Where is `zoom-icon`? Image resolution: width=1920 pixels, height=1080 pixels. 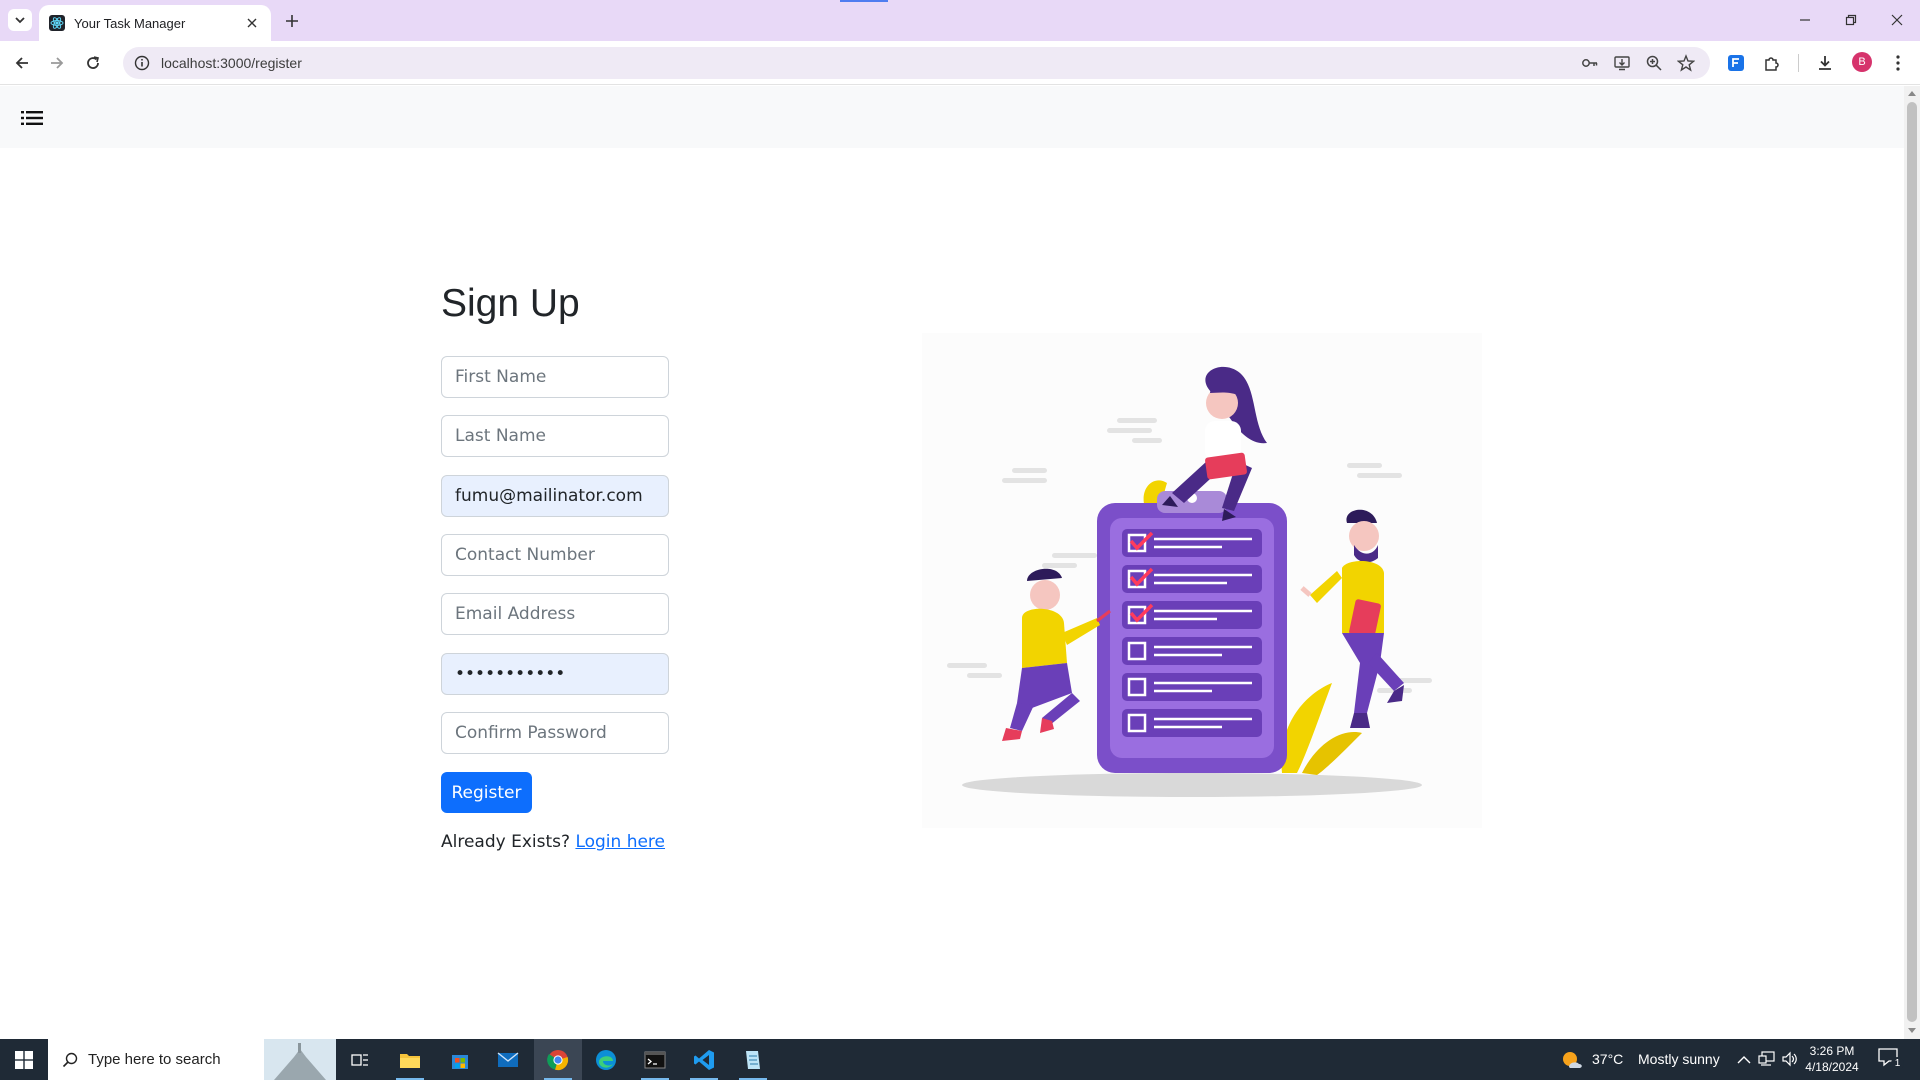
zoom-icon is located at coordinates (1654, 63).